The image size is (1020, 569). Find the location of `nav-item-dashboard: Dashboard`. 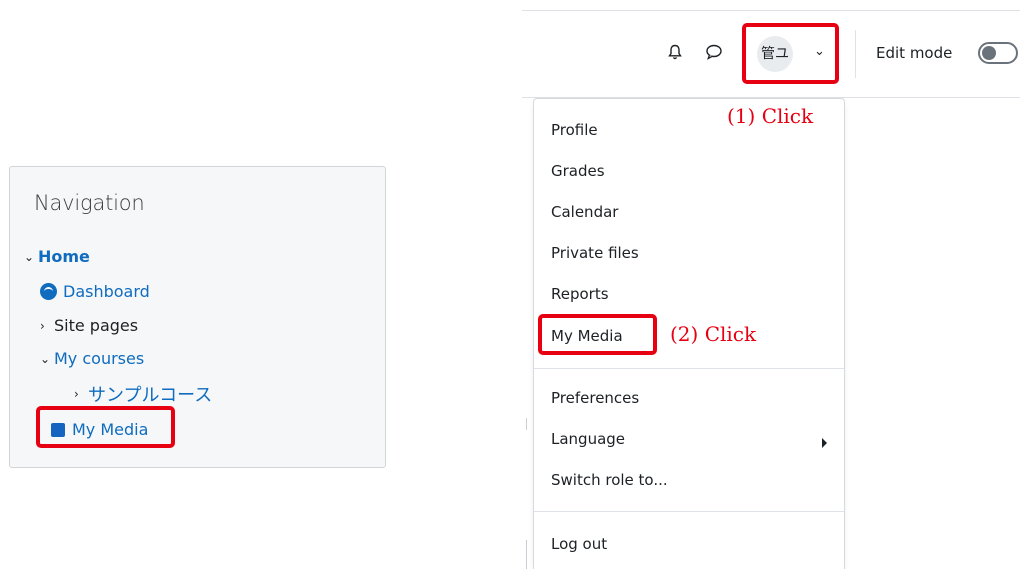

nav-item-dashboard: Dashboard is located at coordinates (95, 291).